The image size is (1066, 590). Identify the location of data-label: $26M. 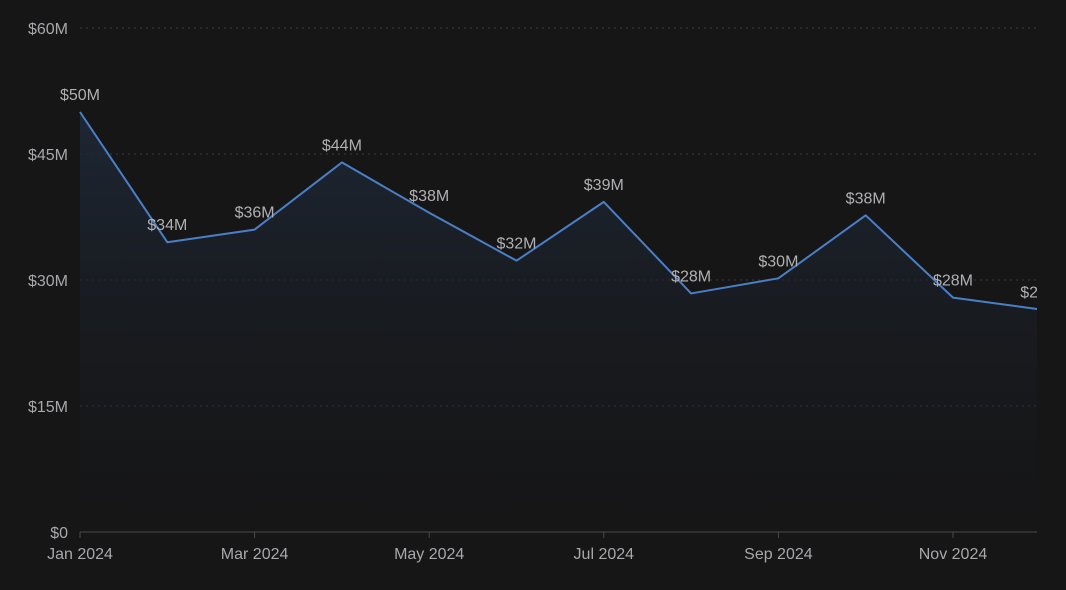
(1040, 292).